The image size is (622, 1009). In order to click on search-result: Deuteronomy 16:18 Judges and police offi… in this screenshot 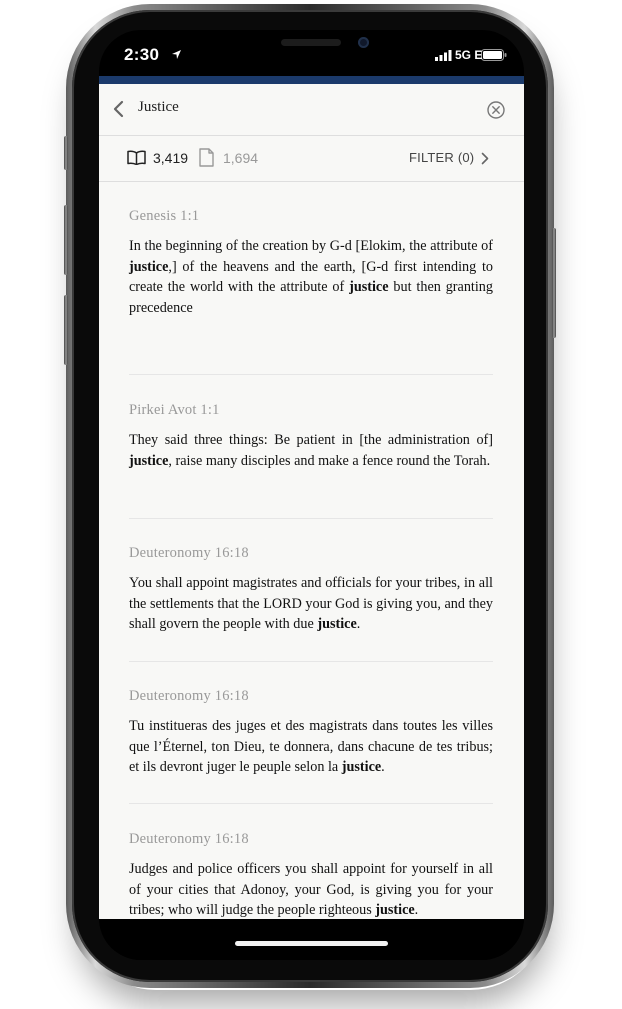, I will do `click(311, 875)`.